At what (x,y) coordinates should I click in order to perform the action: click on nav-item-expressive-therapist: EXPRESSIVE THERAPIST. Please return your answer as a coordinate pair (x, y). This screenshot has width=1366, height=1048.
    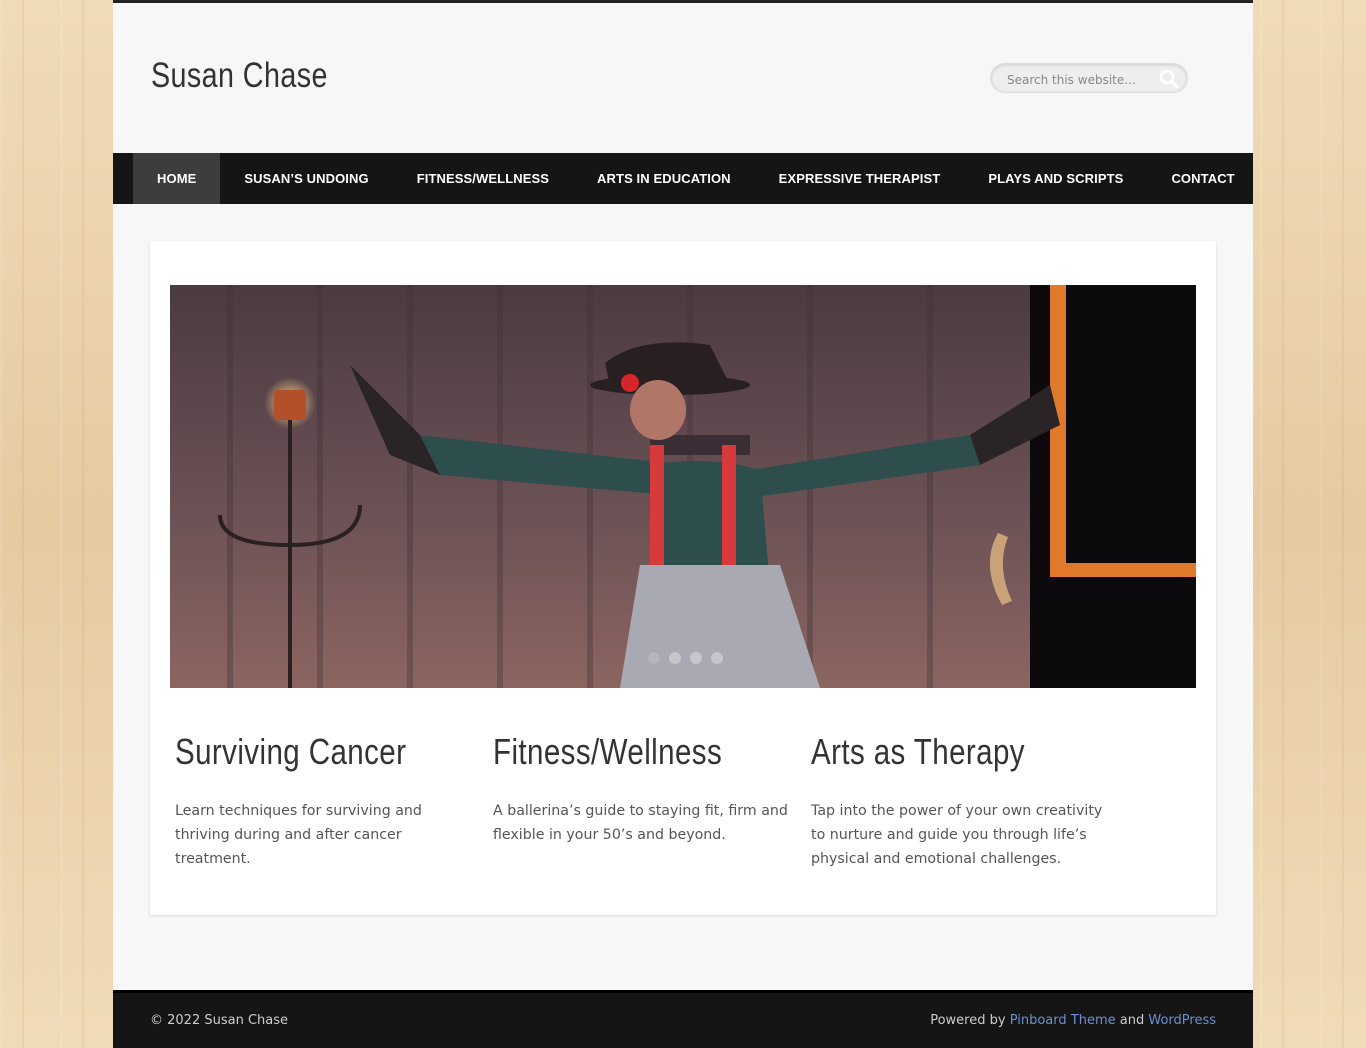
    Looking at the image, I should click on (860, 178).